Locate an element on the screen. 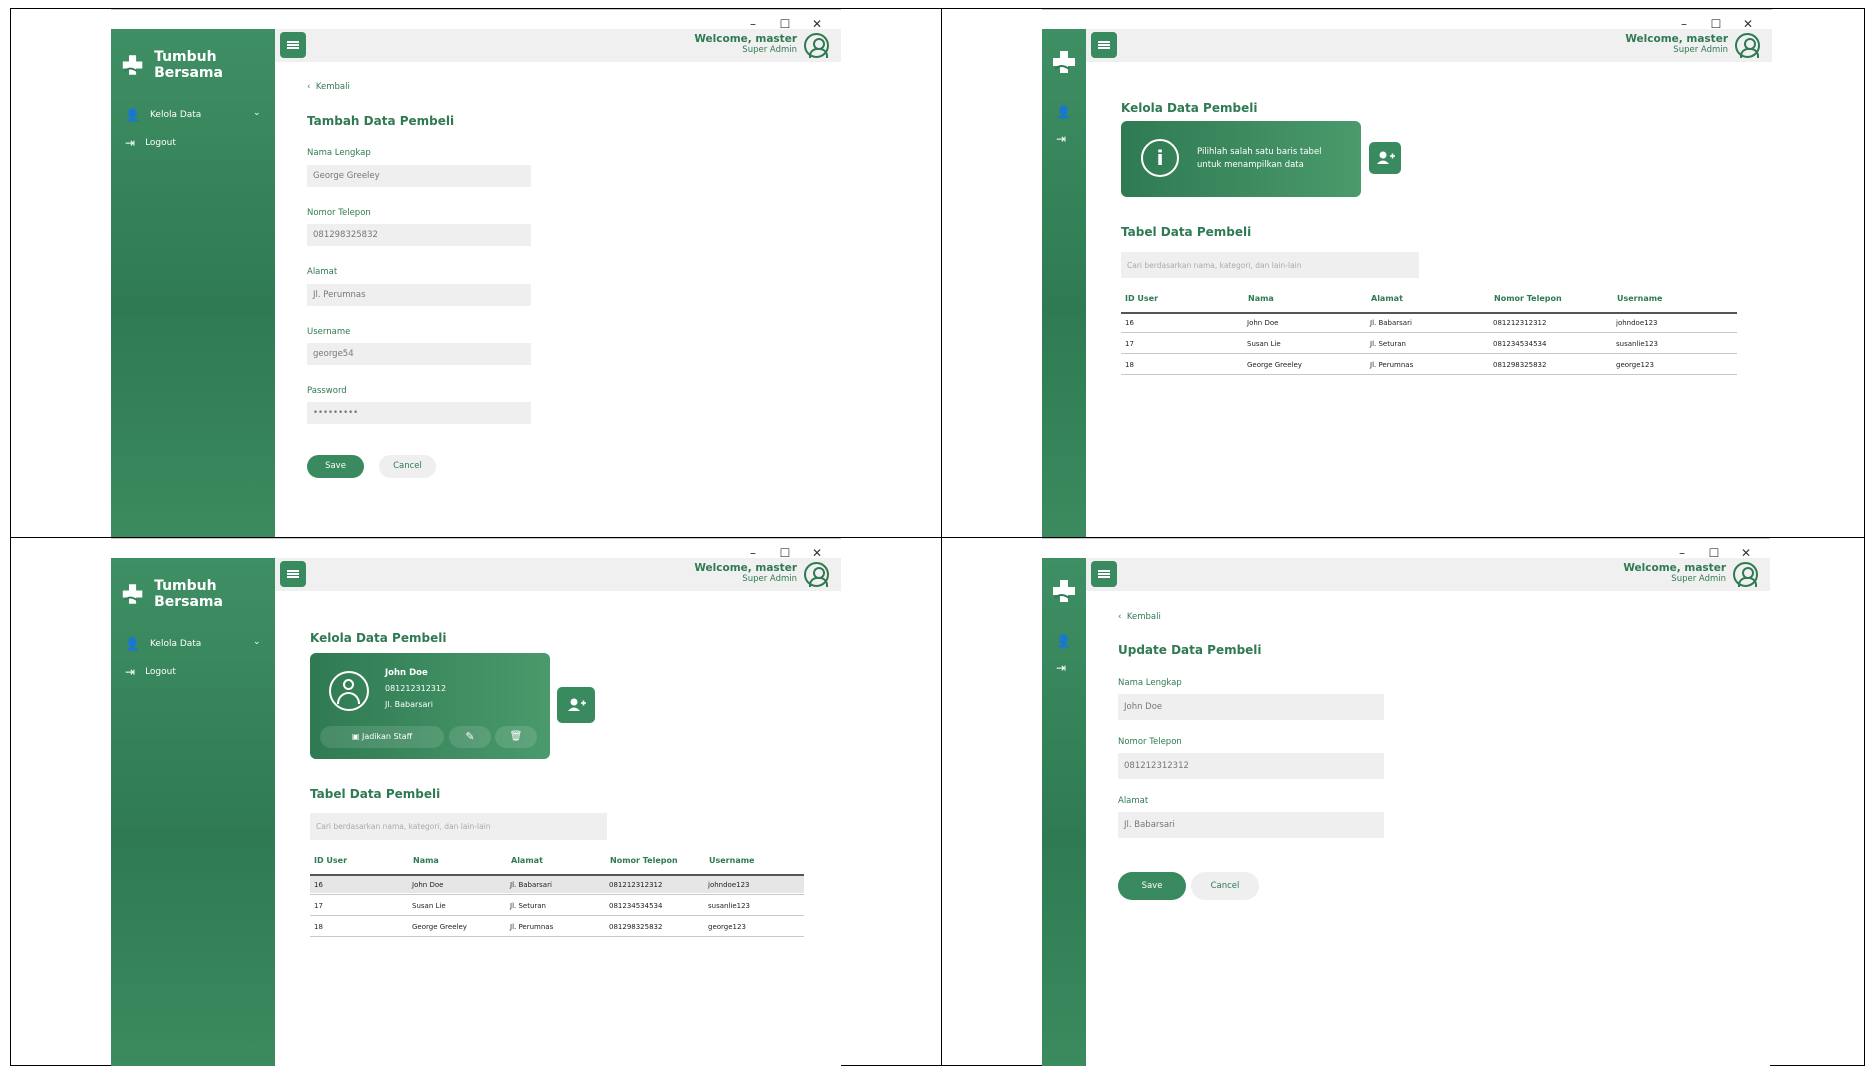  alamat-input: Jl. Babarsari is located at coordinates (1251, 825).